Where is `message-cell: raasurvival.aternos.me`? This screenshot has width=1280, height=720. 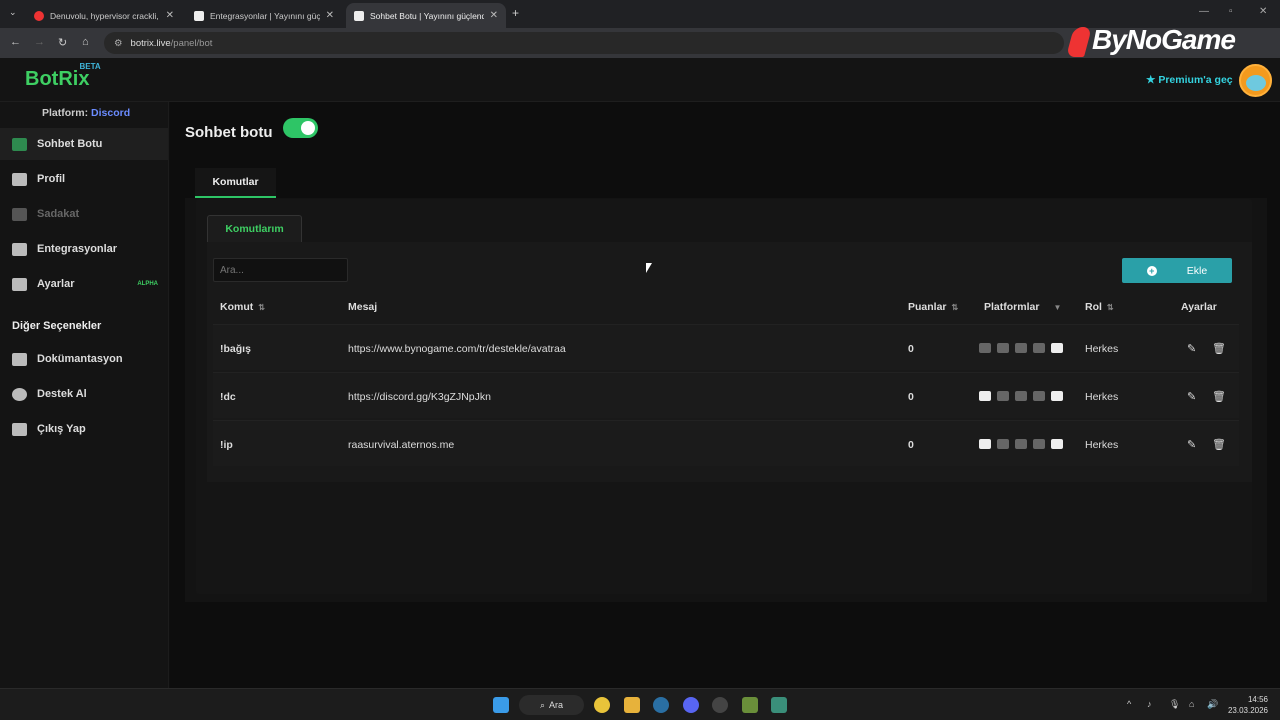
message-cell: raasurvival.aternos.me is located at coordinates (401, 445).